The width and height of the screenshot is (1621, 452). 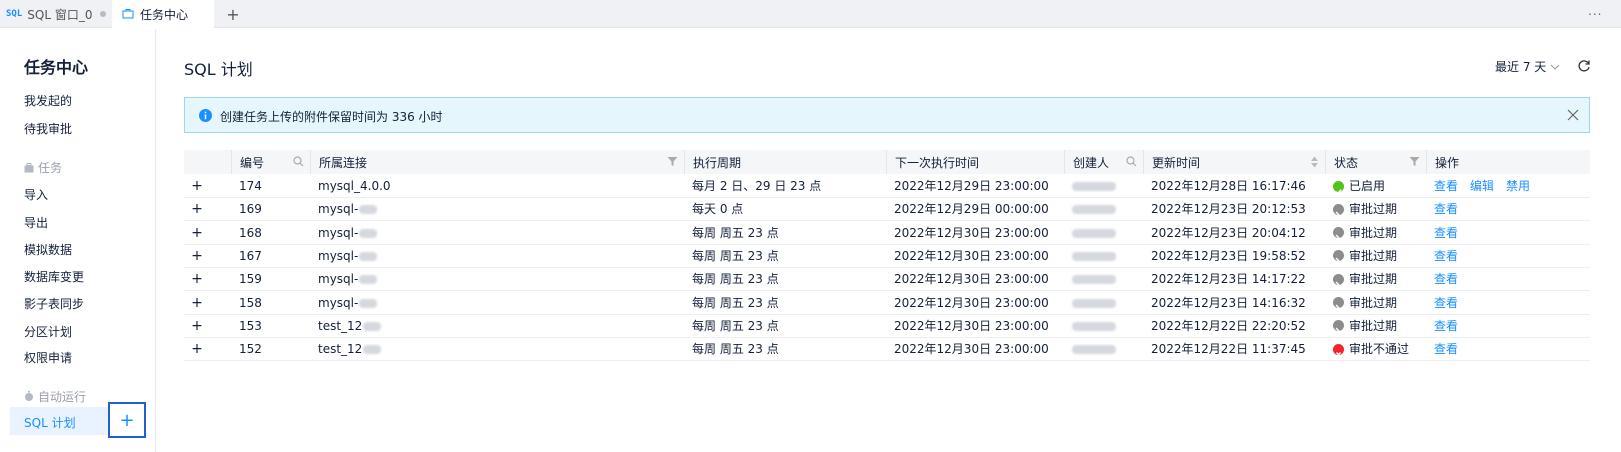 I want to click on connection-name: mysql_4.0.0, so click(x=354, y=186).